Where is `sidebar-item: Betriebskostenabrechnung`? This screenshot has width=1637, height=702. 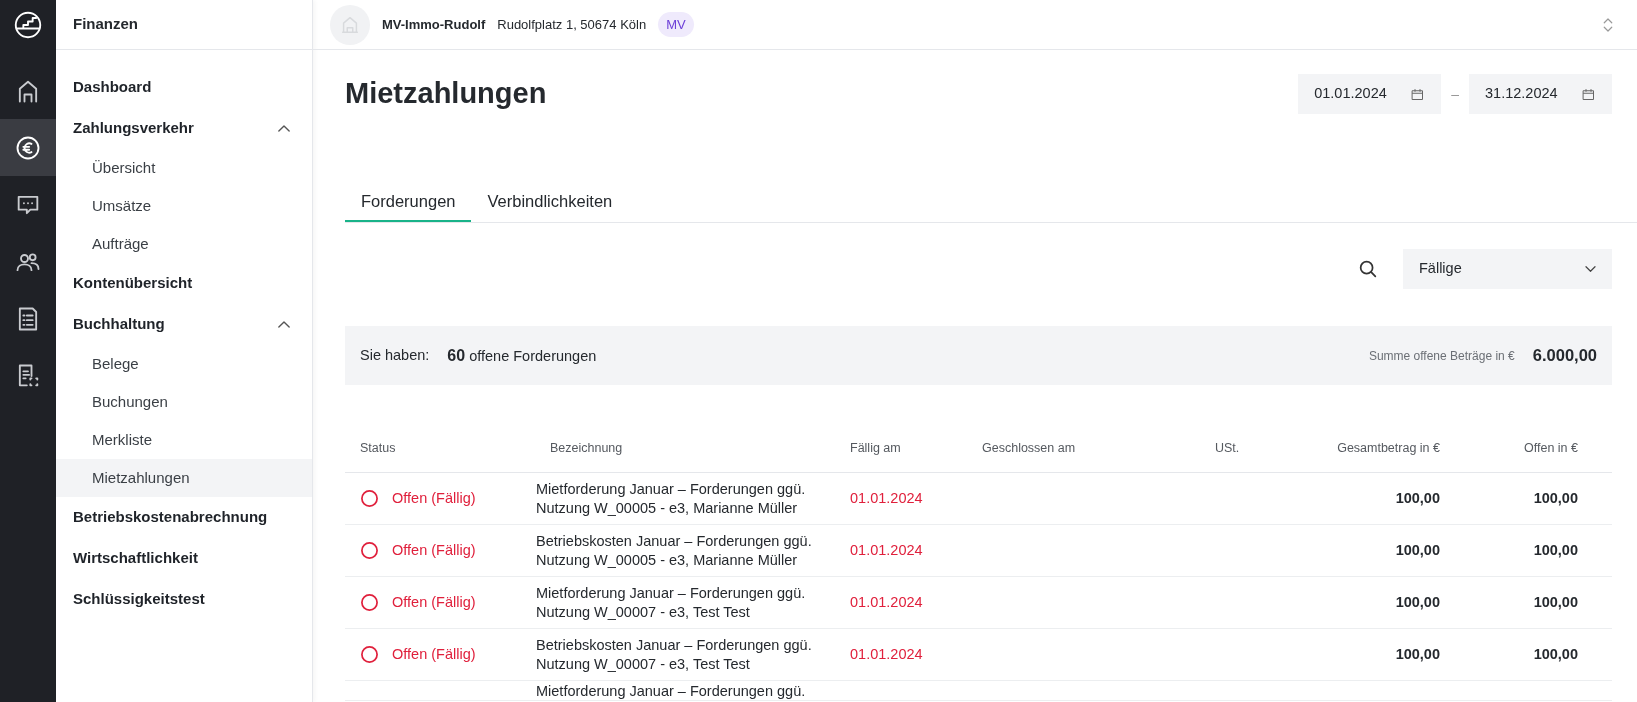 sidebar-item: Betriebskostenabrechnung is located at coordinates (184, 517).